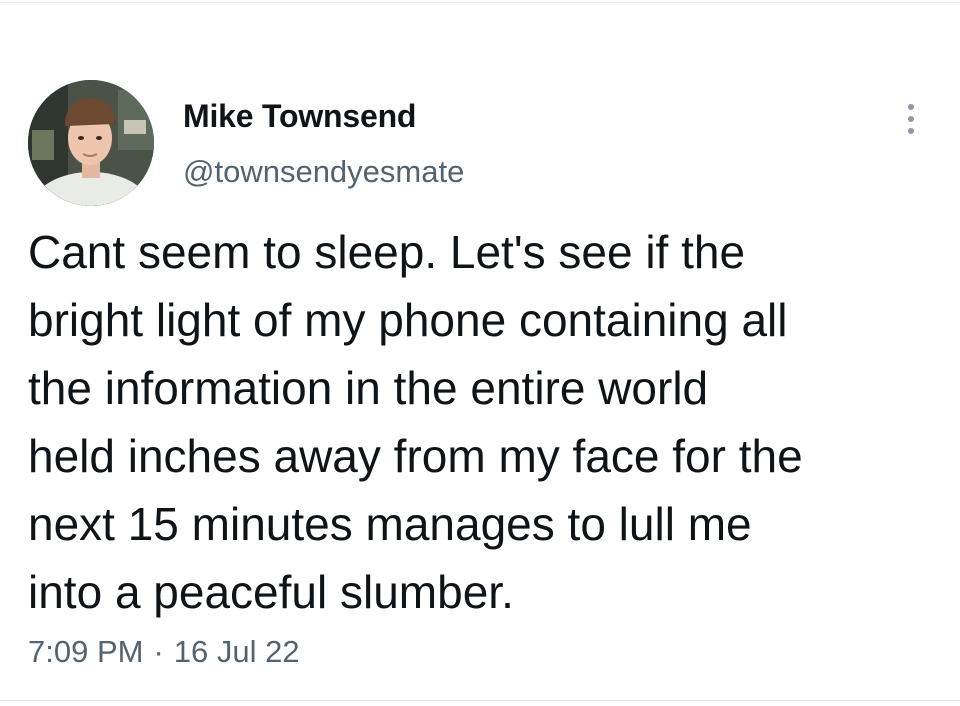 The height and width of the screenshot is (706, 960). What do you see at coordinates (323, 172) in the screenshot?
I see `author-handle: @townsendyesmate` at bounding box center [323, 172].